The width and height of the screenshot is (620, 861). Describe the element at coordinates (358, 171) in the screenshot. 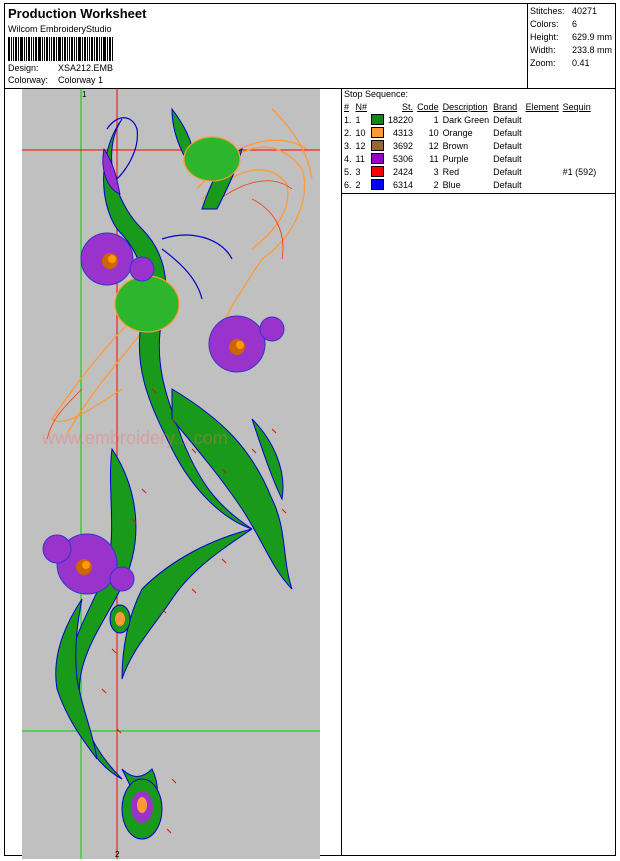

I see `needle-number: 3` at that location.